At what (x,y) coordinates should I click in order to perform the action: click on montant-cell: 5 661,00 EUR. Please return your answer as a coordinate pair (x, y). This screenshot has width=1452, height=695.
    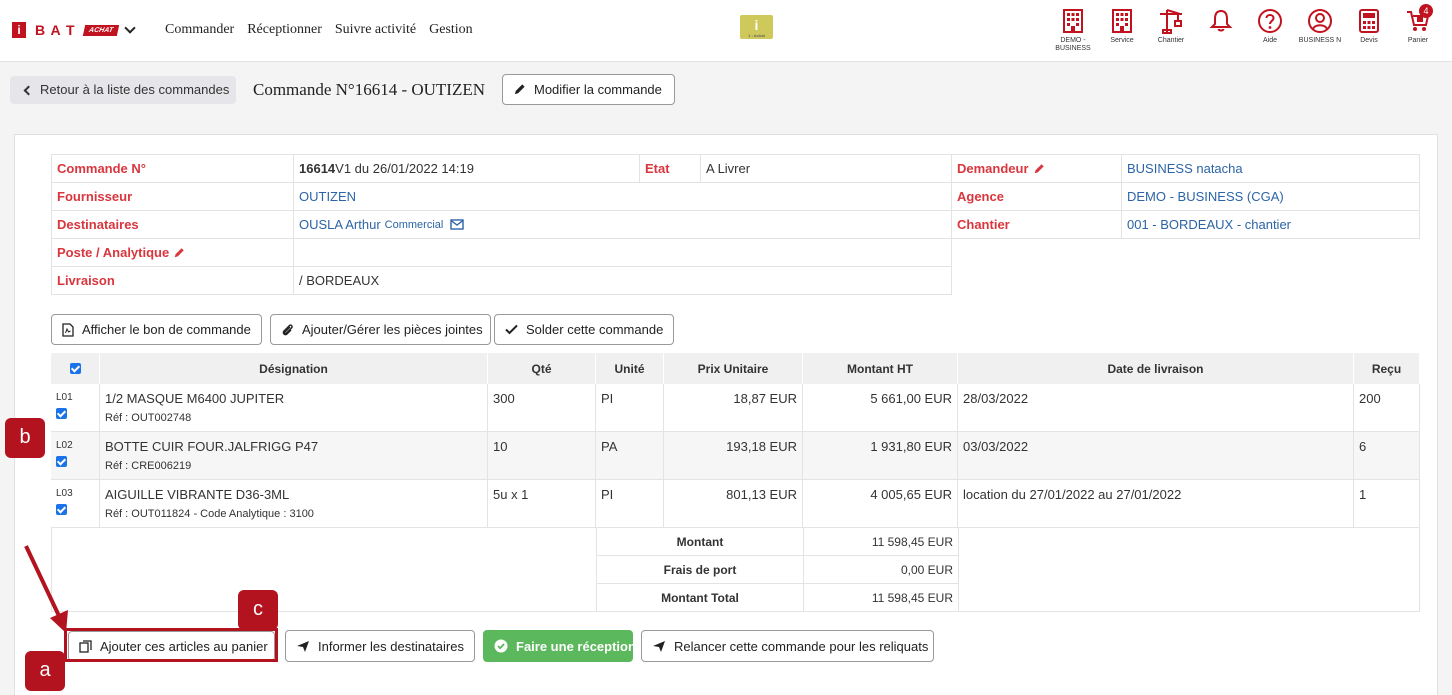
    Looking at the image, I should click on (880, 407).